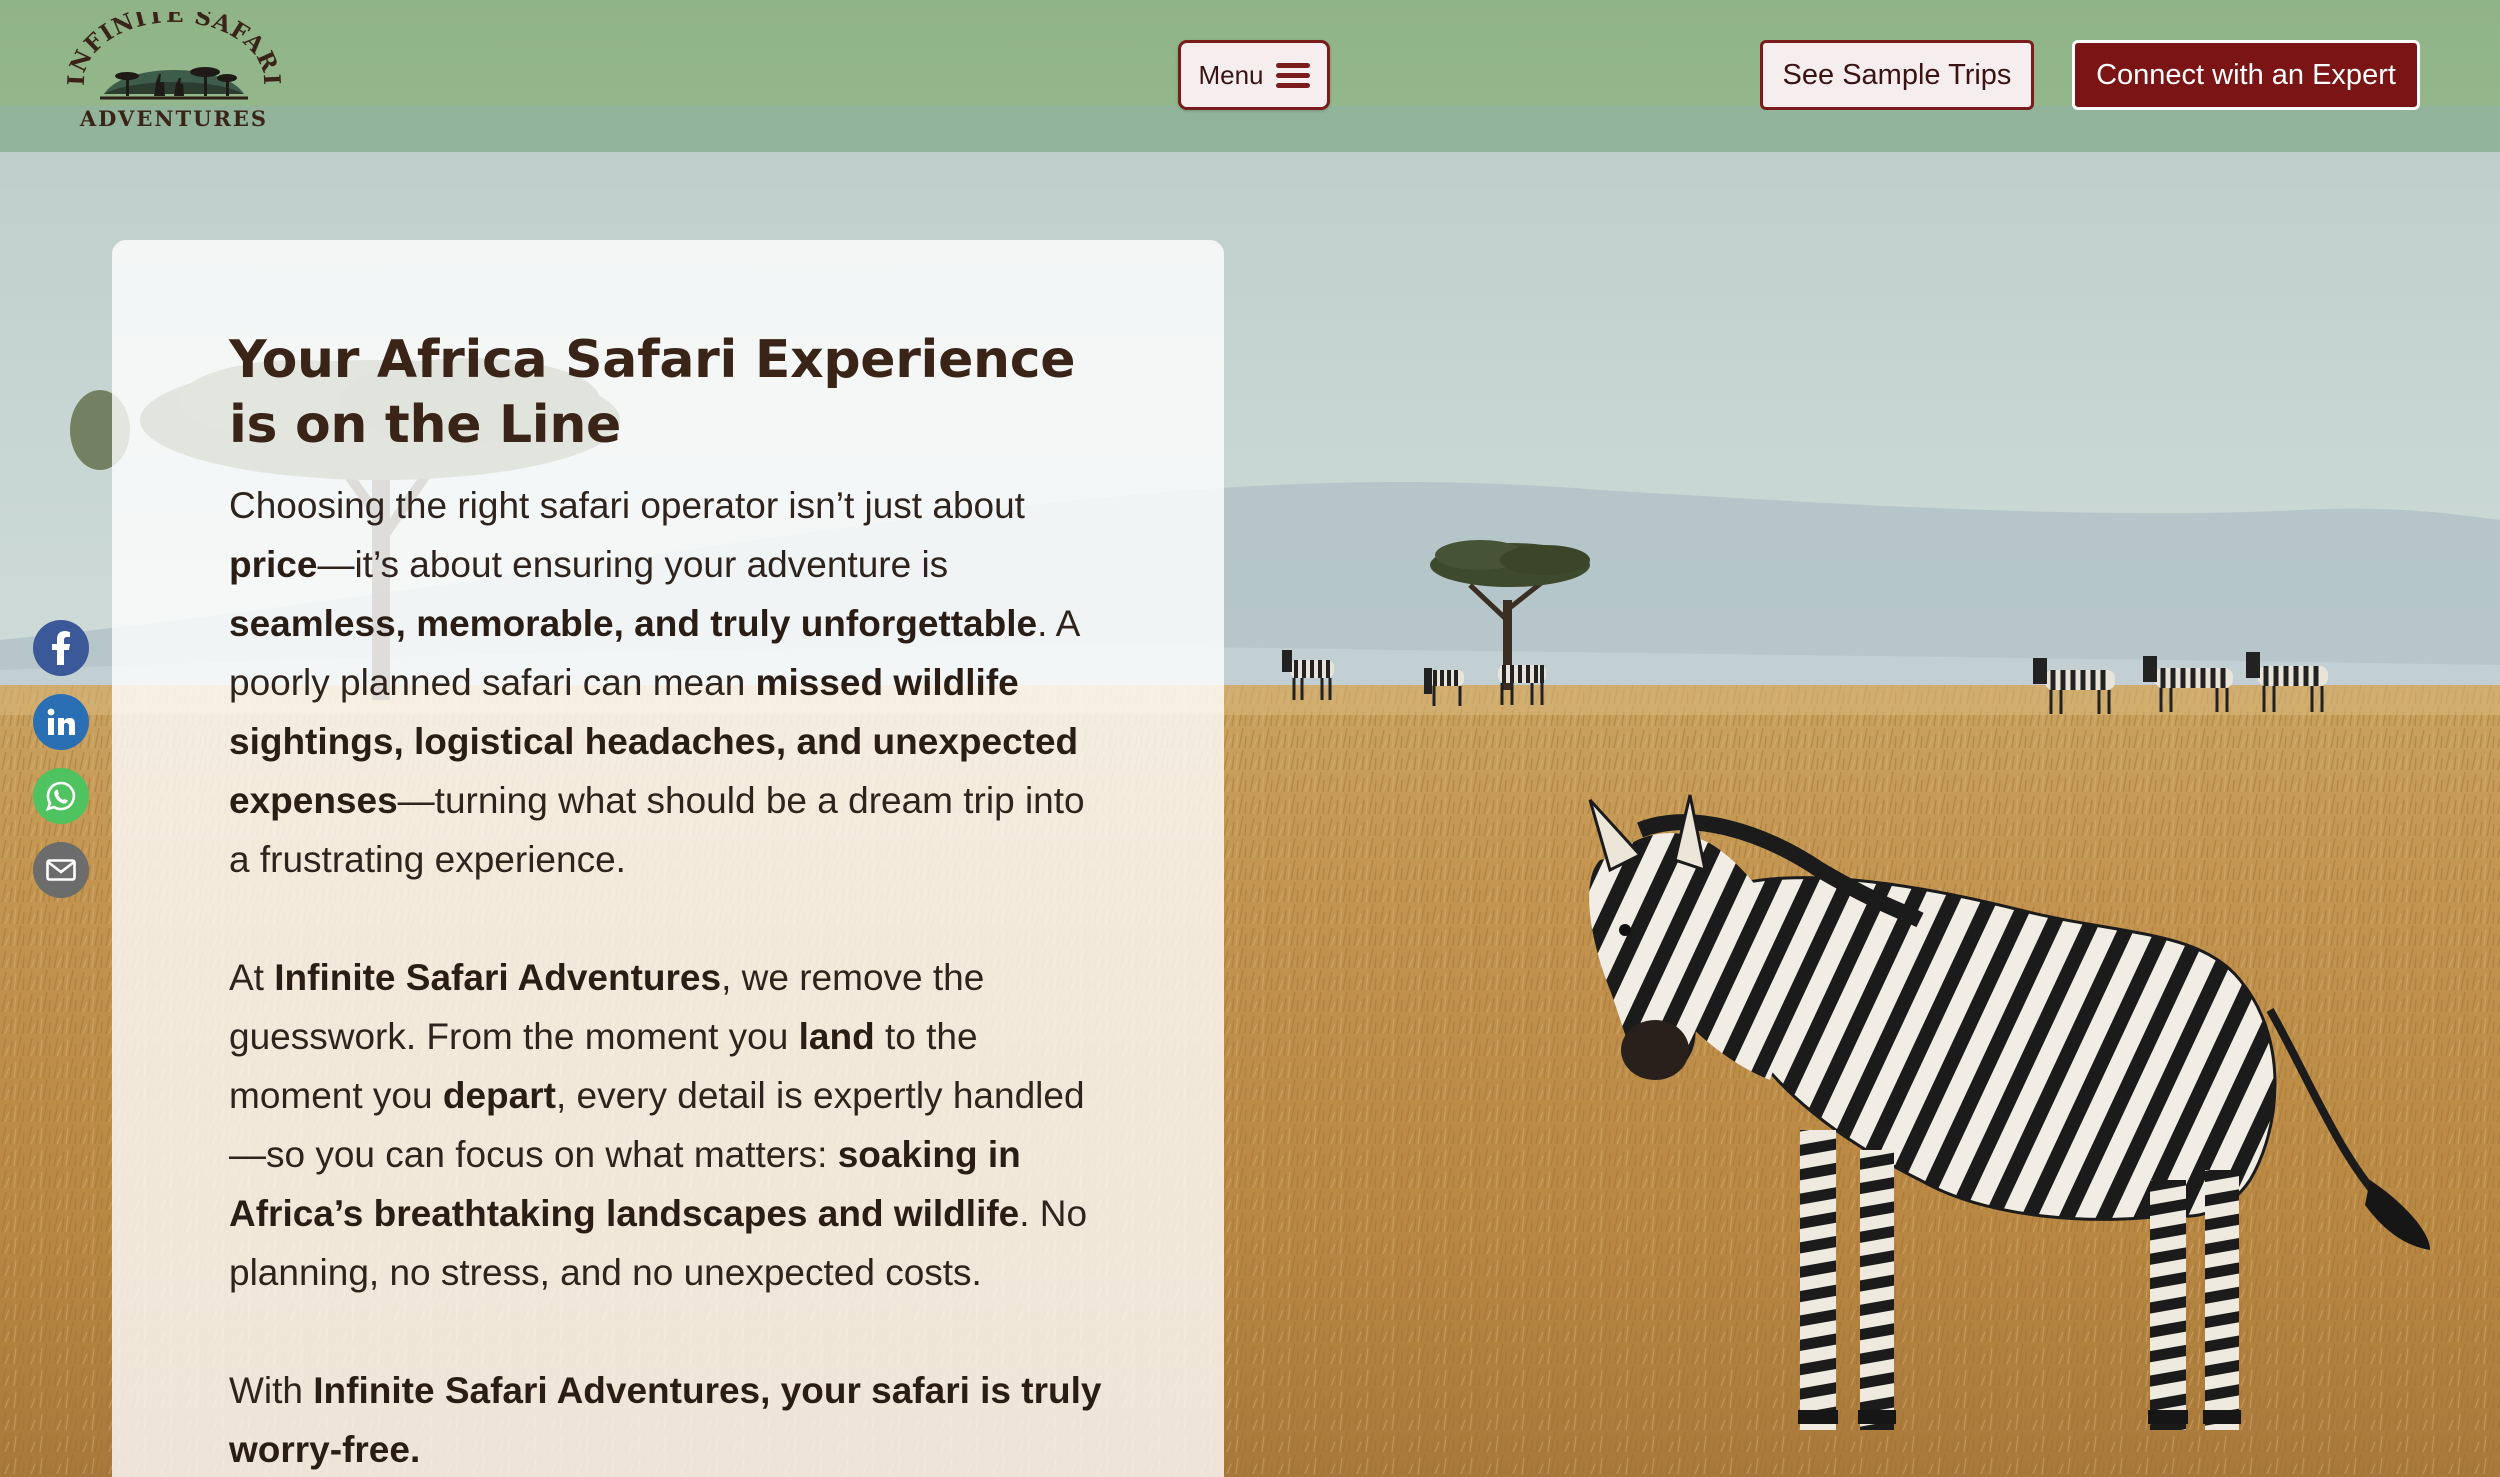 This screenshot has height=1477, width=2500. I want to click on hamburger-icon, so click(1292, 75).